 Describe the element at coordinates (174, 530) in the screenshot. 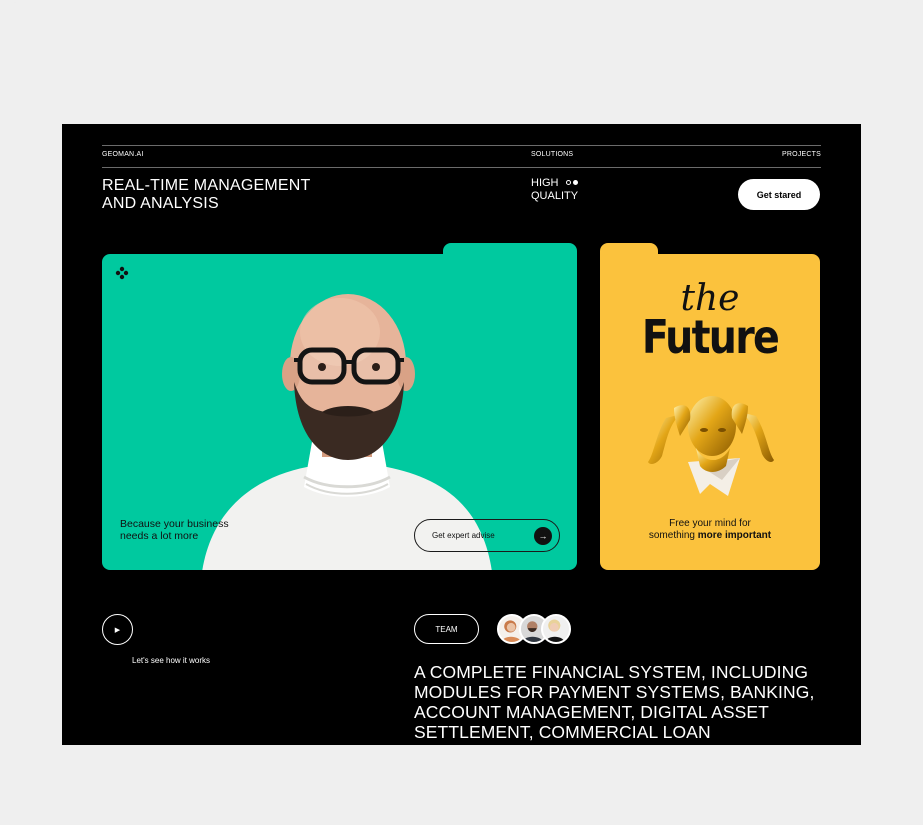

I see `green-card-tagline: Because your business needs a lot more` at that location.